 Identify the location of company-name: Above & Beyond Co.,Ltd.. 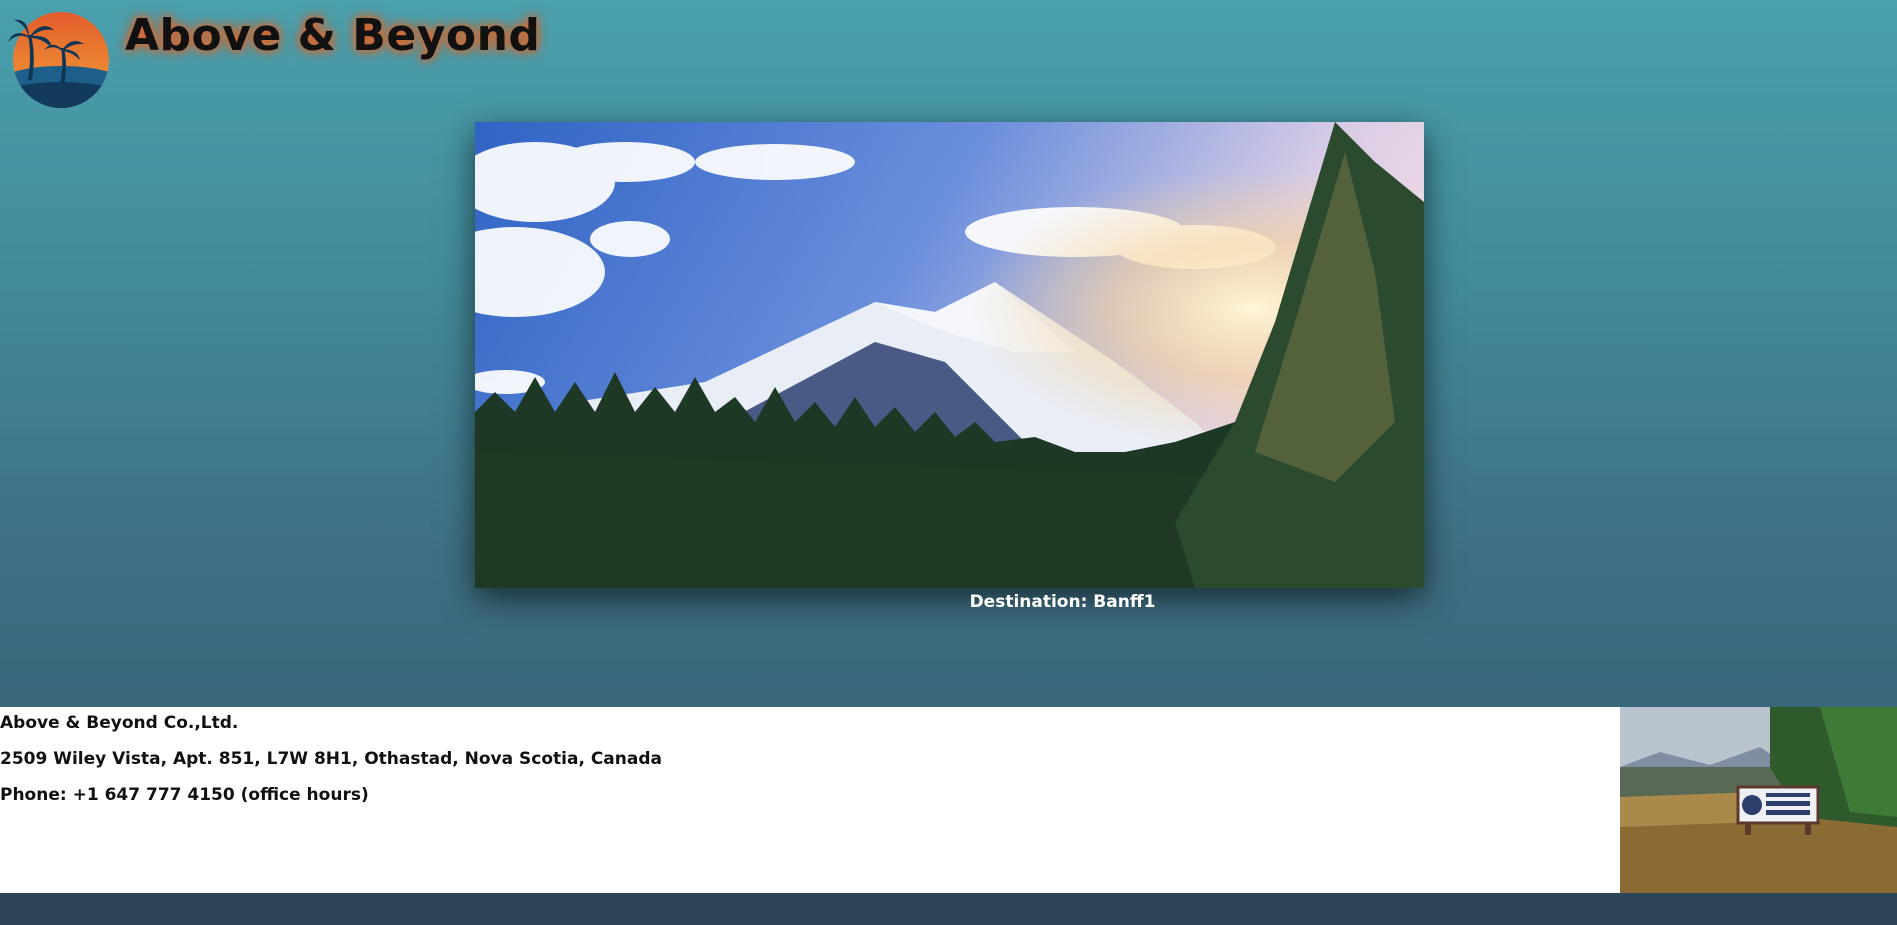
(119, 723).